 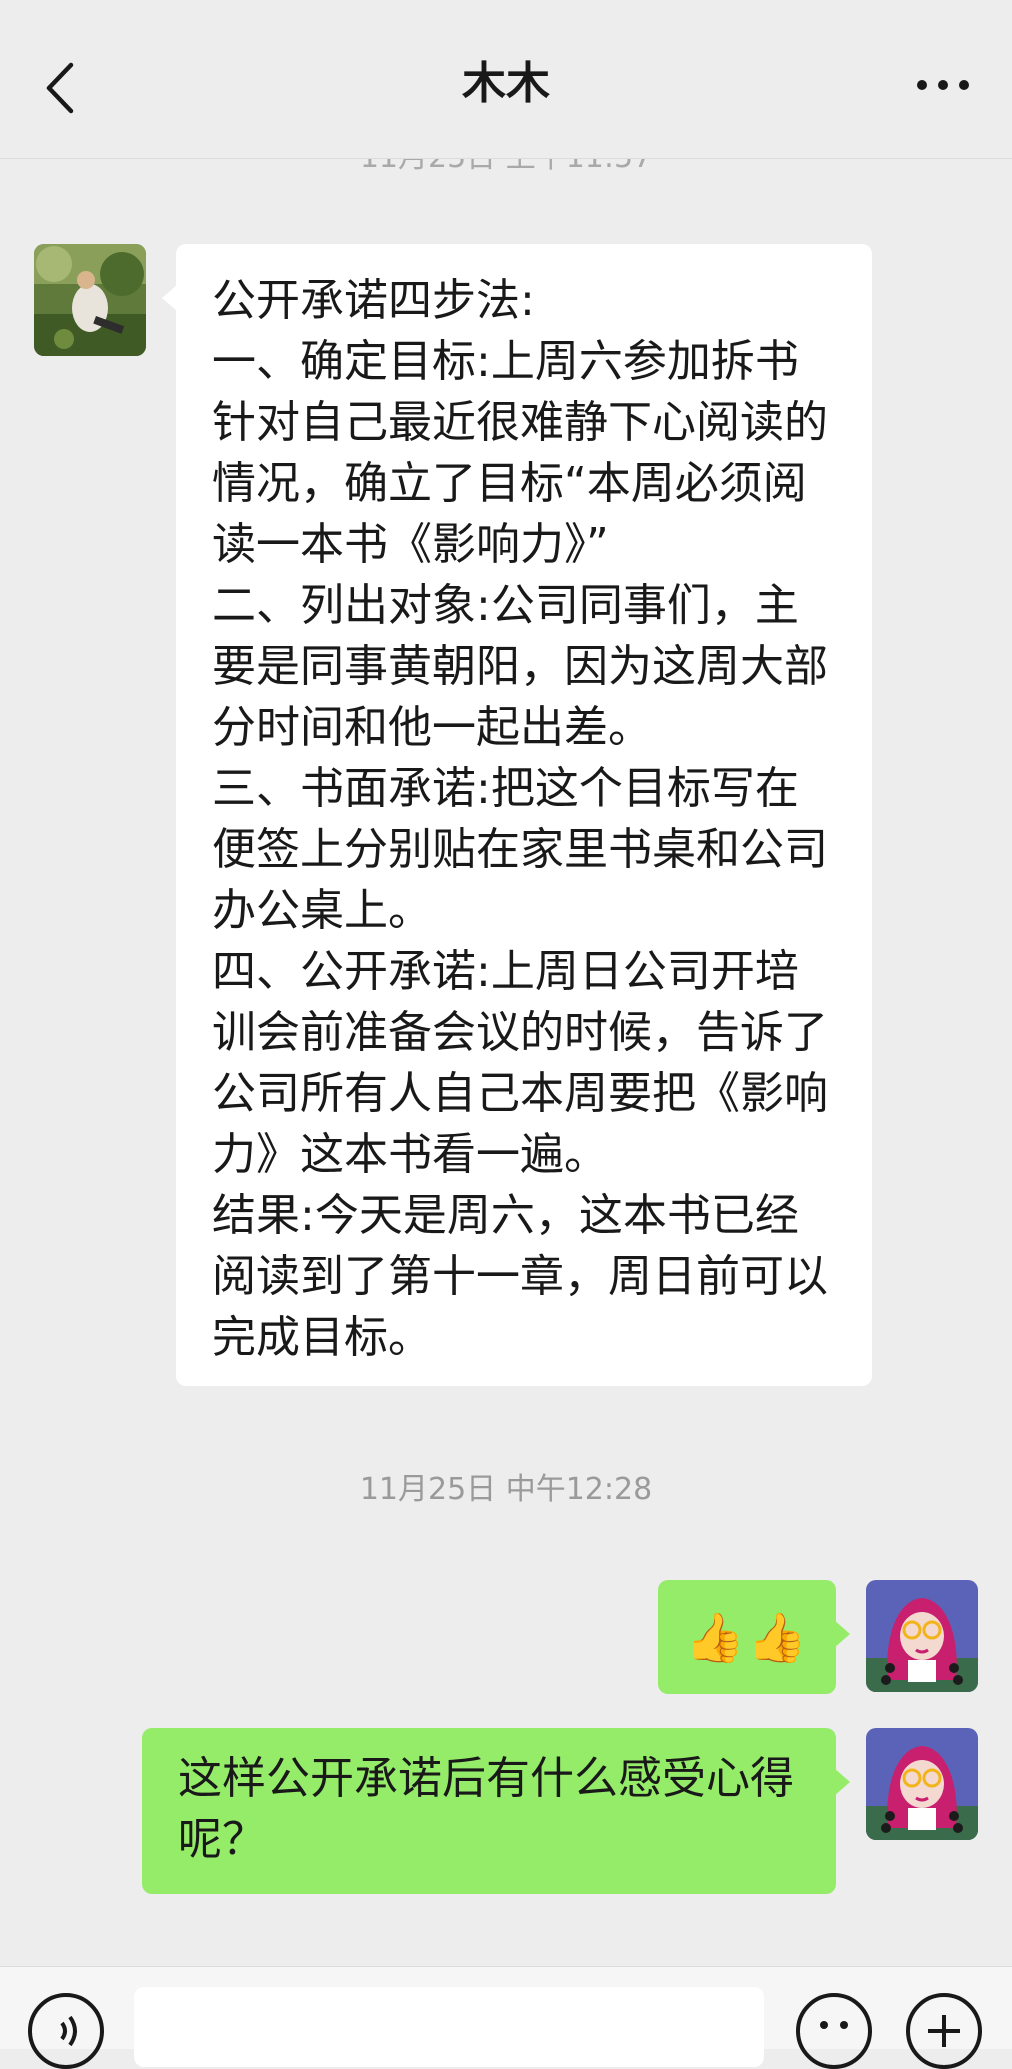 I want to click on self-avatar, so click(x=922, y=1636).